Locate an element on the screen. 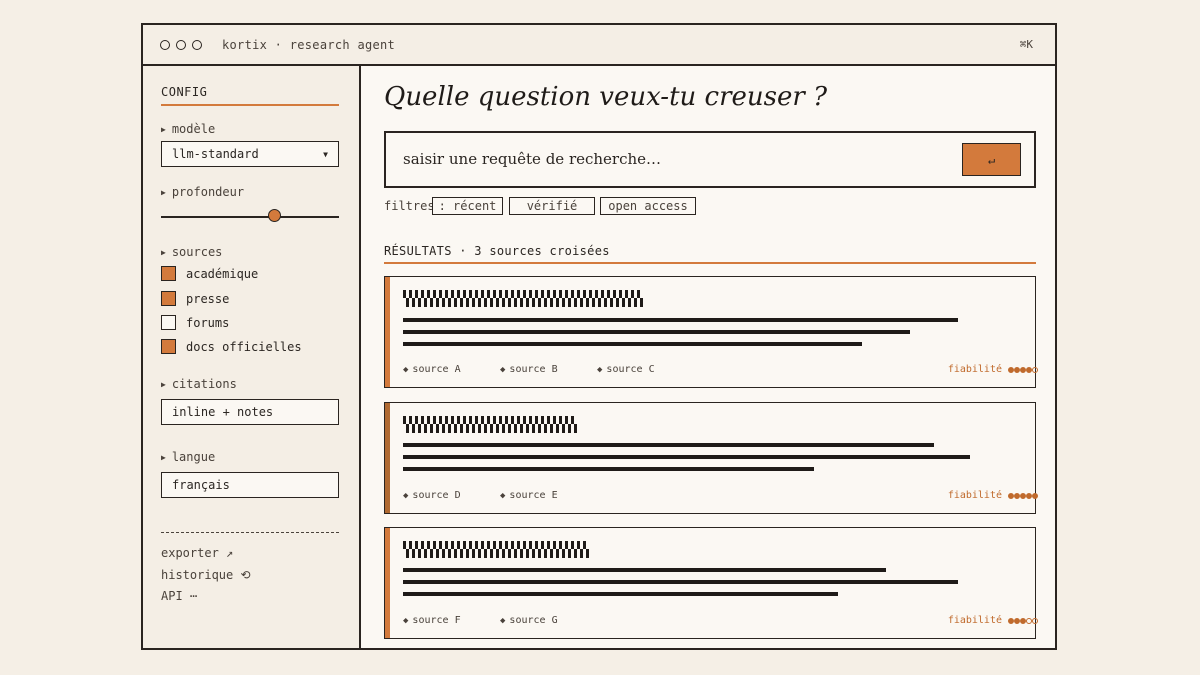 This screenshot has height=675, width=1200. section-depth: ▶ profondeur is located at coordinates (202, 192).